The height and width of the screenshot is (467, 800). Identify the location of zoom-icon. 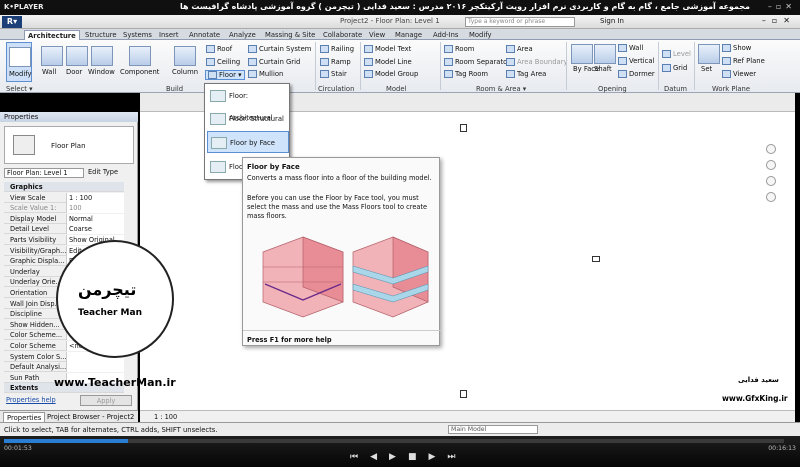
(771, 165).